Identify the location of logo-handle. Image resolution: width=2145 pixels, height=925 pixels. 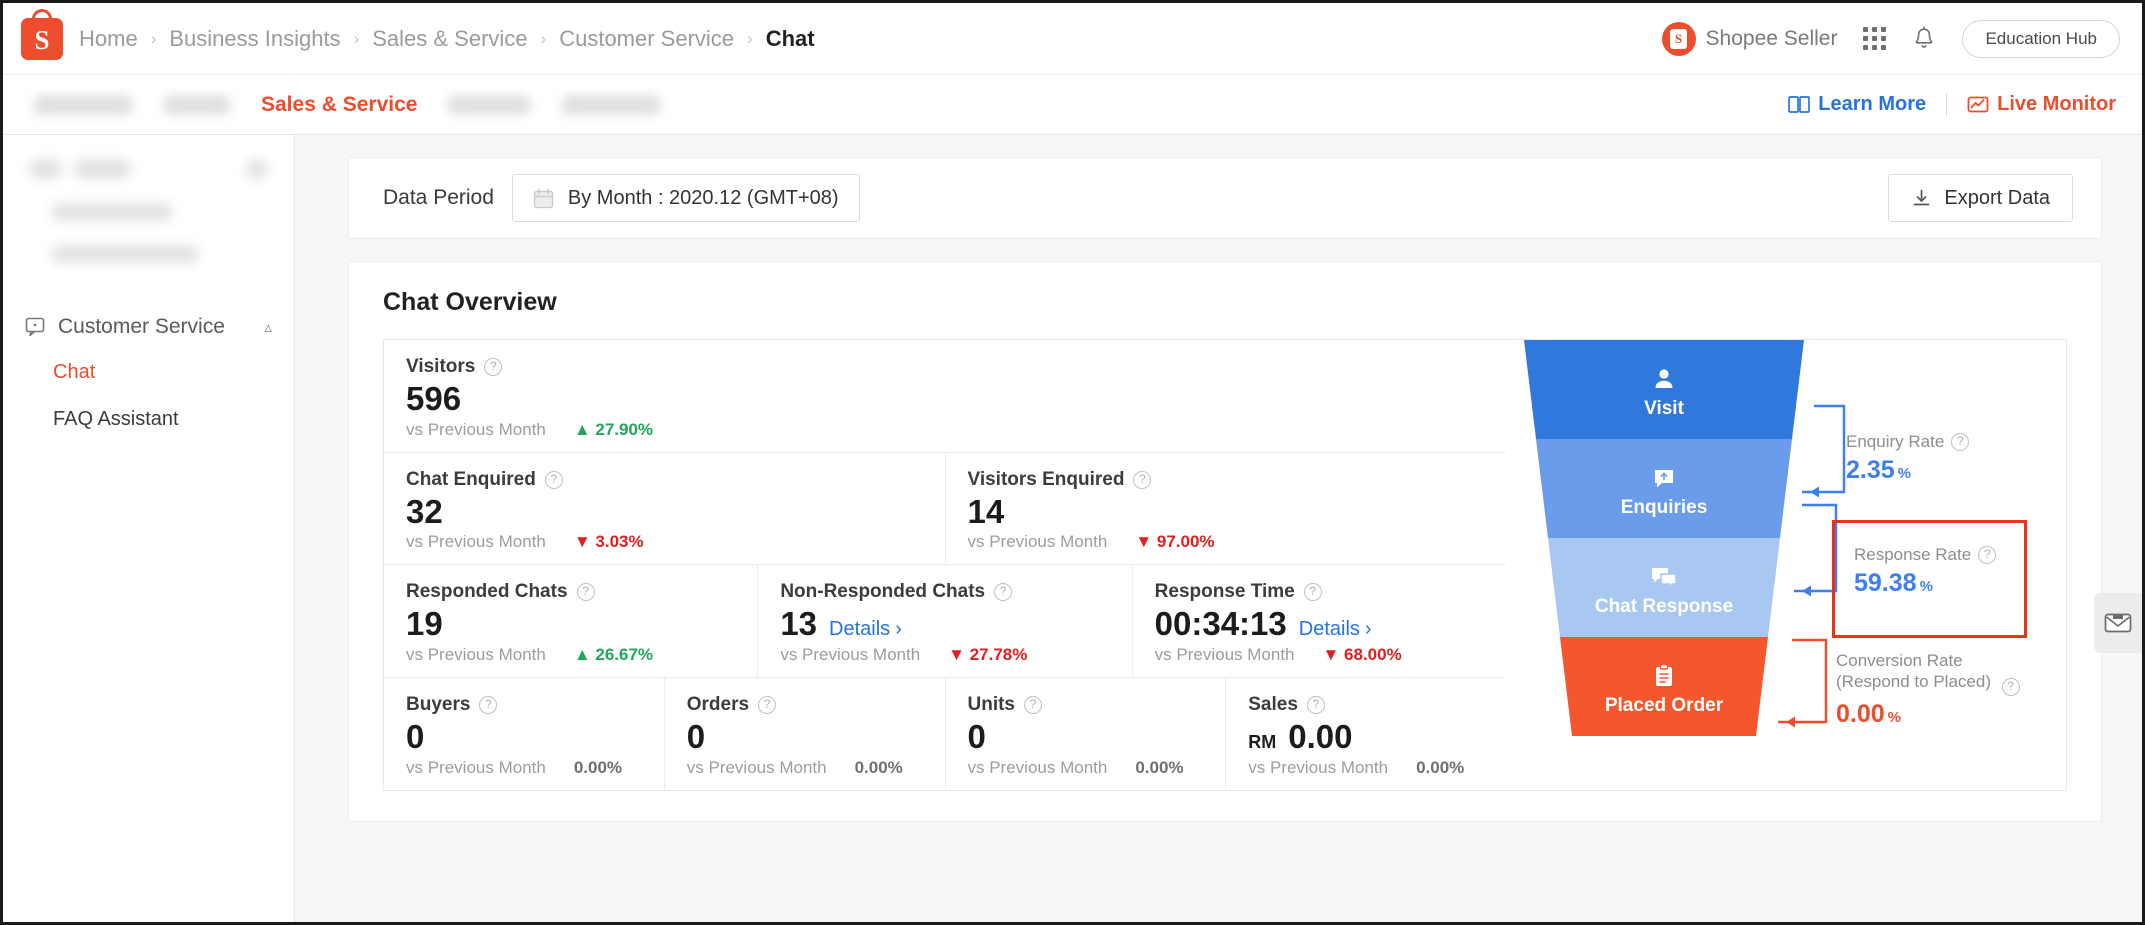
(42, 17).